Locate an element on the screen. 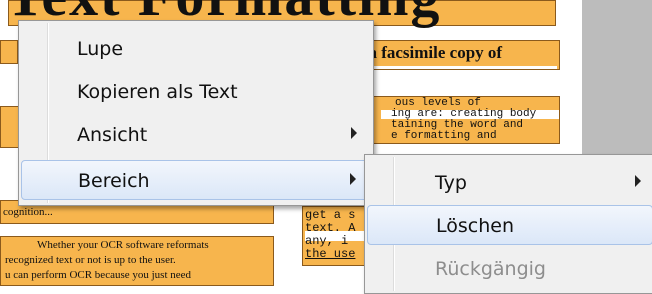  lower-line: Whether your OCR software reformats is located at coordinates (123, 245).